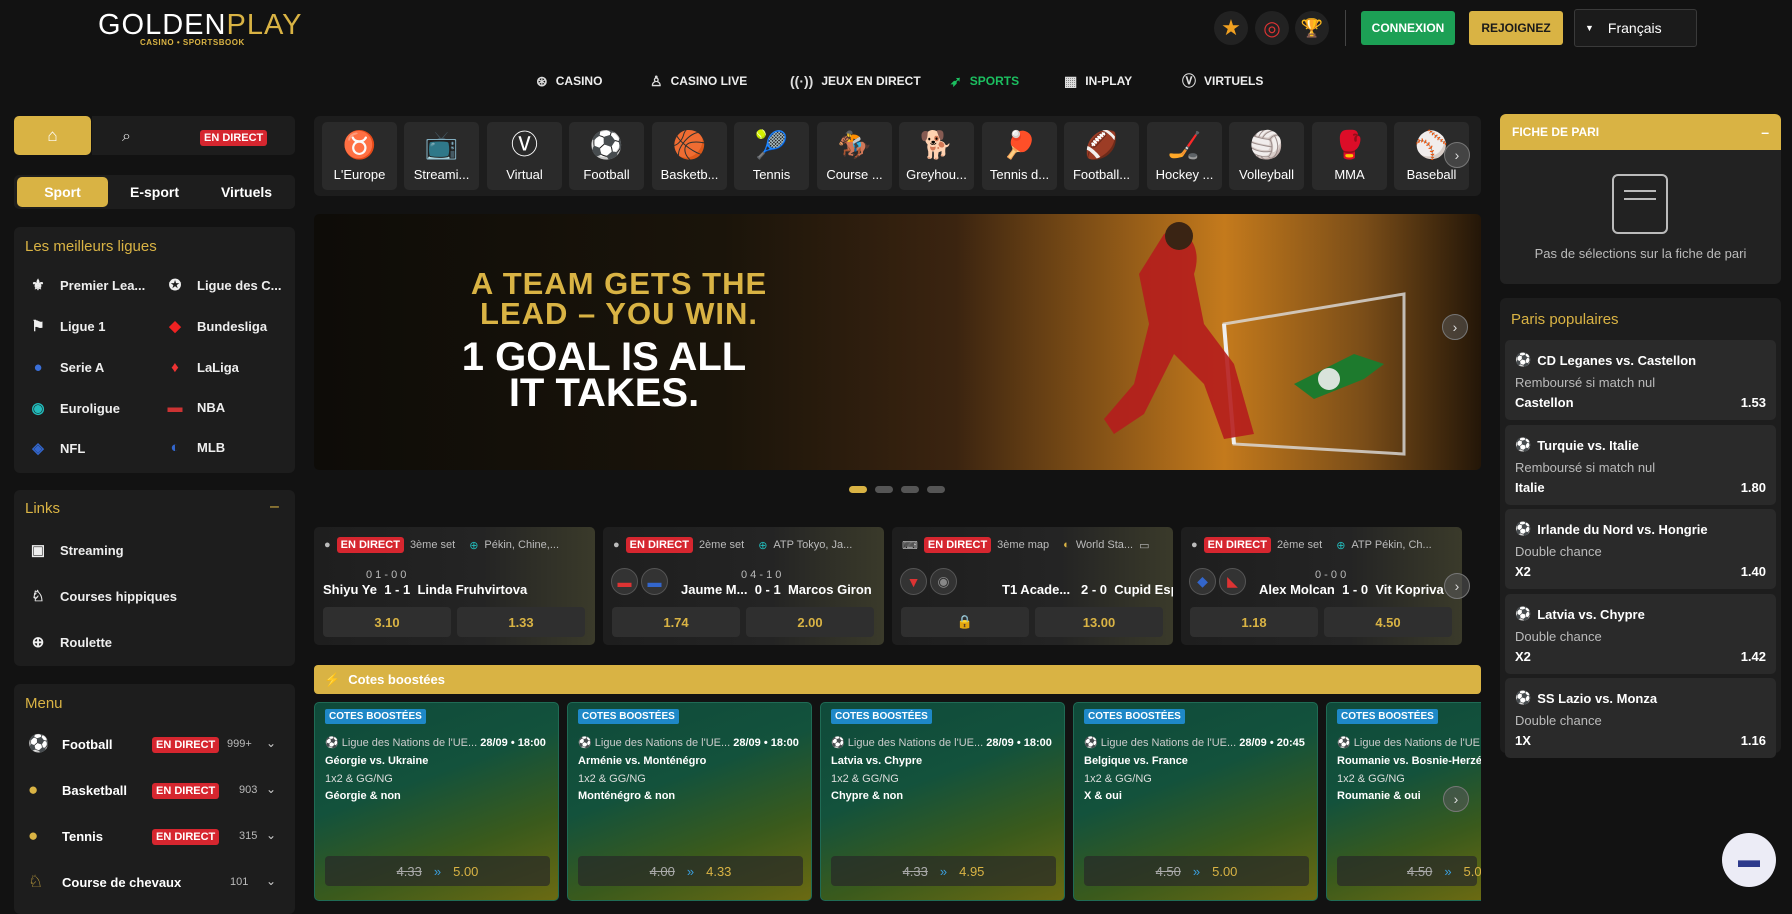 The width and height of the screenshot is (1792, 914). I want to click on odd-button: 1.33, so click(521, 622).